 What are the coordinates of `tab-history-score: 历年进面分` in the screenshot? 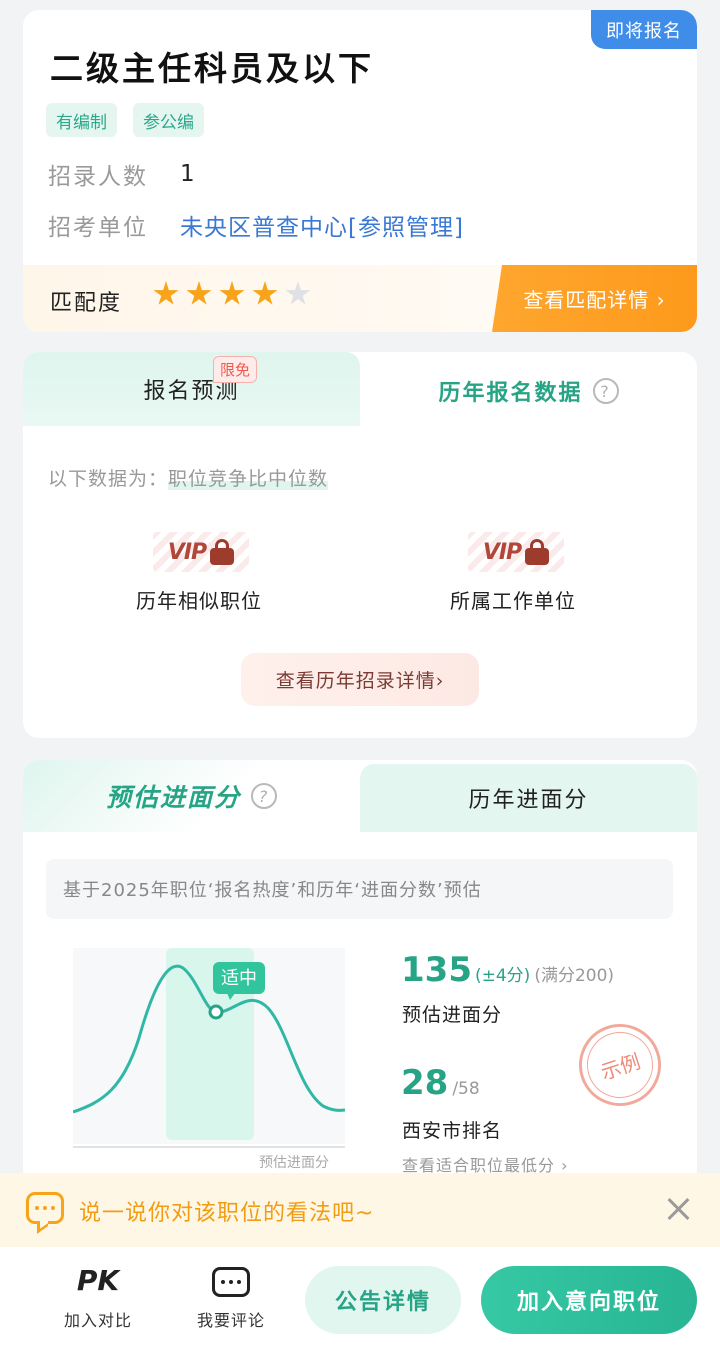 It's located at (528, 798).